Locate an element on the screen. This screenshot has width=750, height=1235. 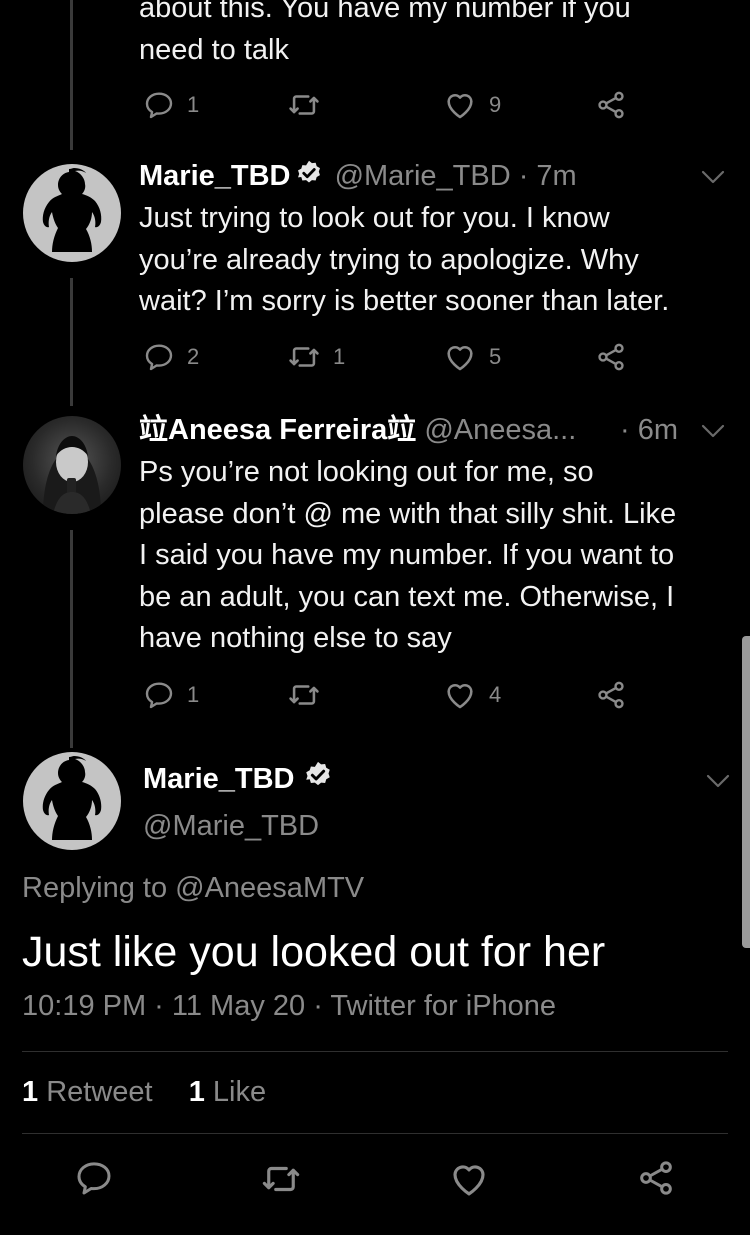
retweet-stat-count: 1 is located at coordinates (30, 1092).